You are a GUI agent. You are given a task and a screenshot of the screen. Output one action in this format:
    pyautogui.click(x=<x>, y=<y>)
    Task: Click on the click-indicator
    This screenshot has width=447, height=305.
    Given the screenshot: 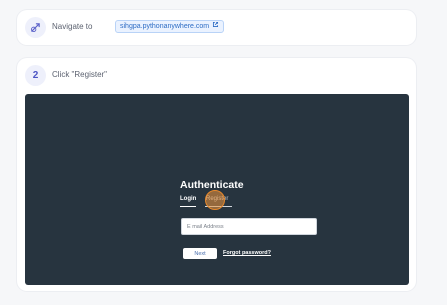 What is the action you would take?
    pyautogui.click(x=215, y=200)
    